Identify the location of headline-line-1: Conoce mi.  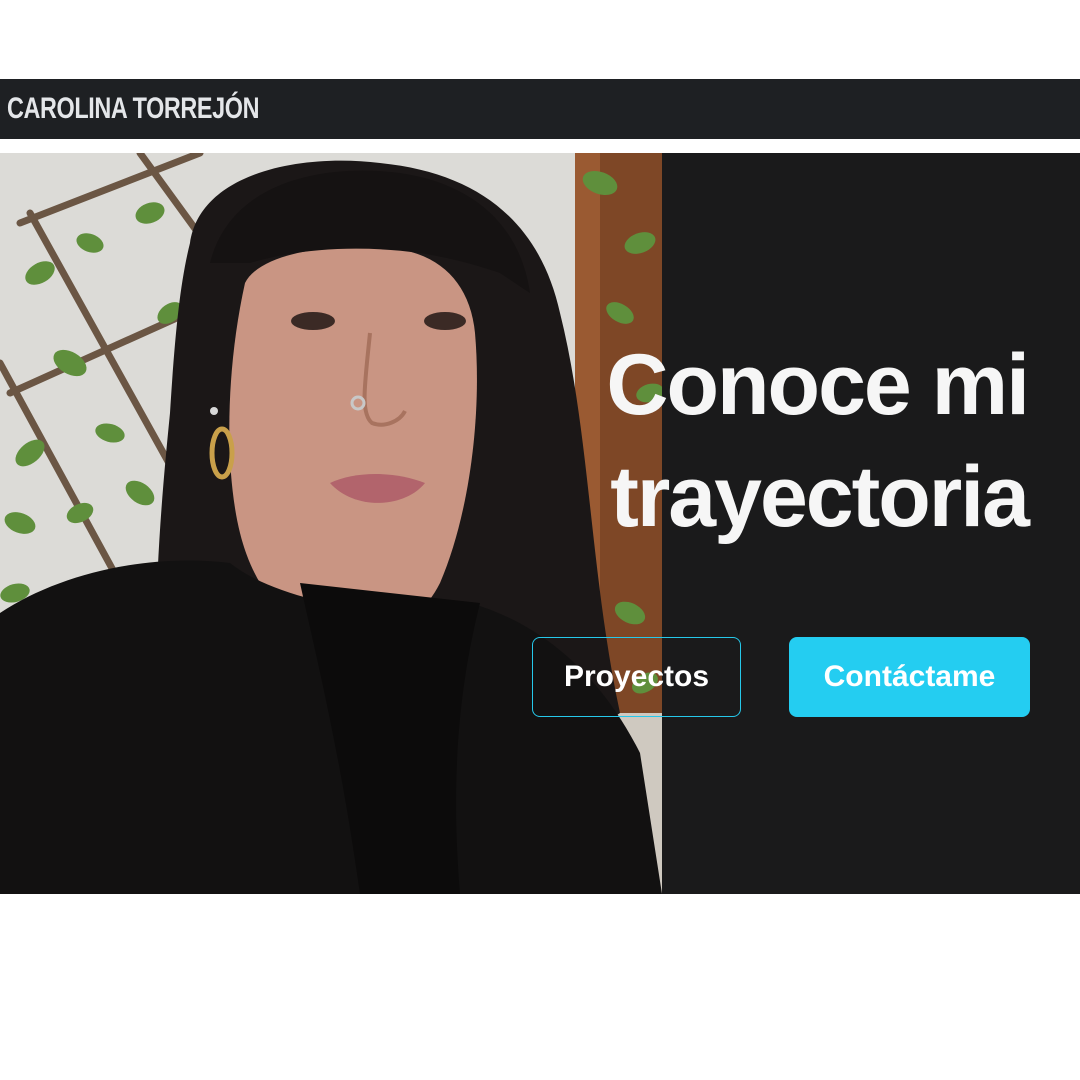
(818, 385).